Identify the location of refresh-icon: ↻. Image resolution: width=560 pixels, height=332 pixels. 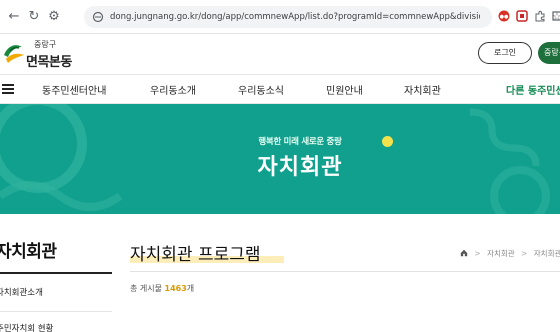
(34, 17).